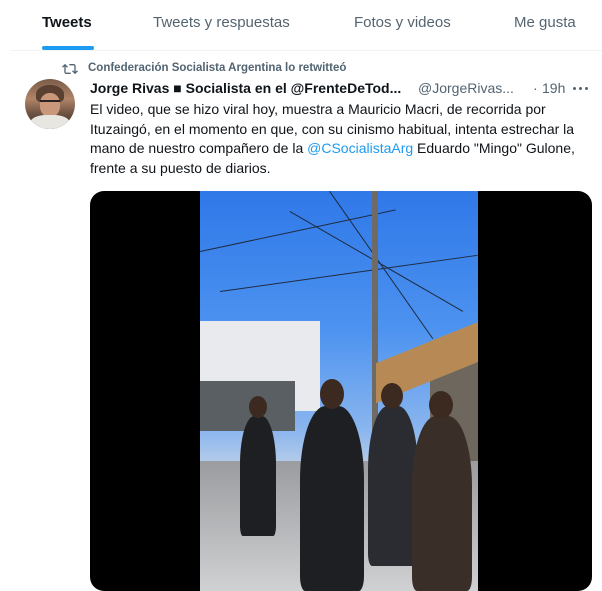 The height and width of the screenshot is (591, 602). I want to click on tweet-timestamp: 19h, so click(553, 88).